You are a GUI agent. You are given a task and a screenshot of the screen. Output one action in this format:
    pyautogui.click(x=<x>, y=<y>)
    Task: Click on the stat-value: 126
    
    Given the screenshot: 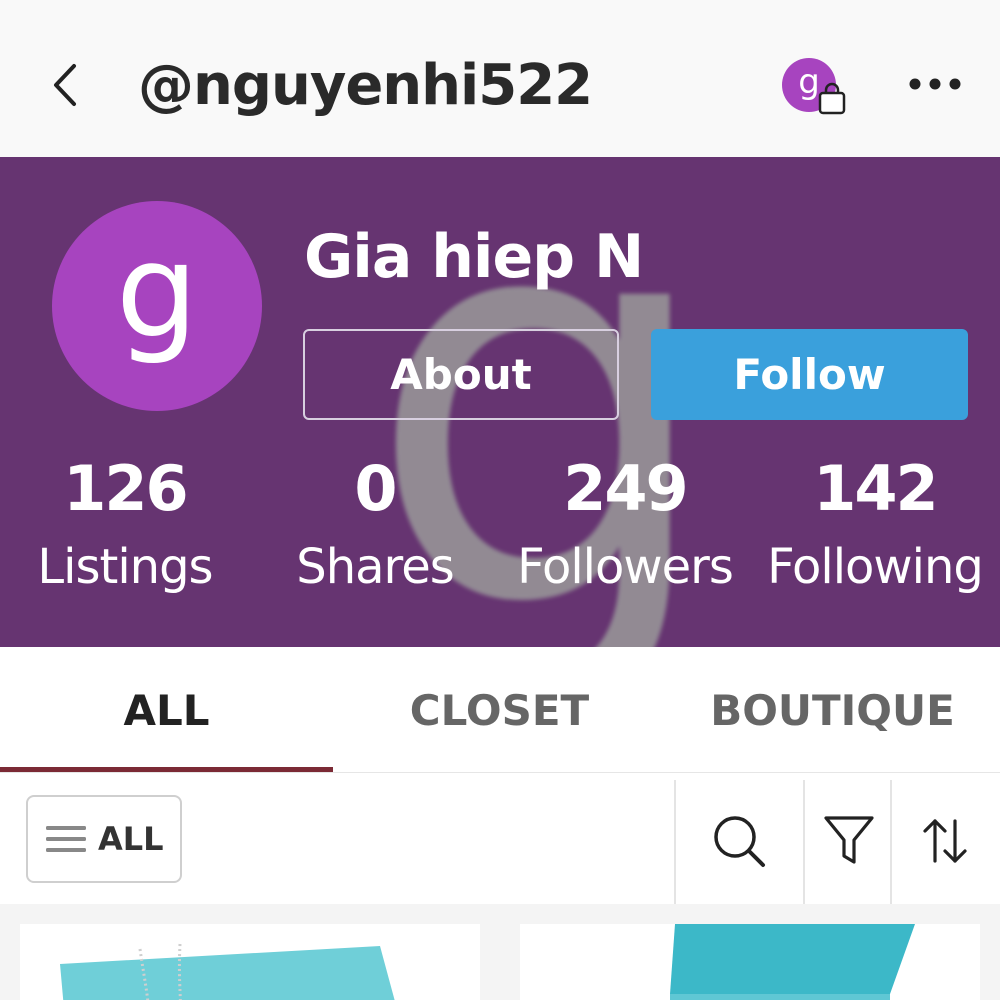 What is the action you would take?
    pyautogui.click(x=125, y=488)
    